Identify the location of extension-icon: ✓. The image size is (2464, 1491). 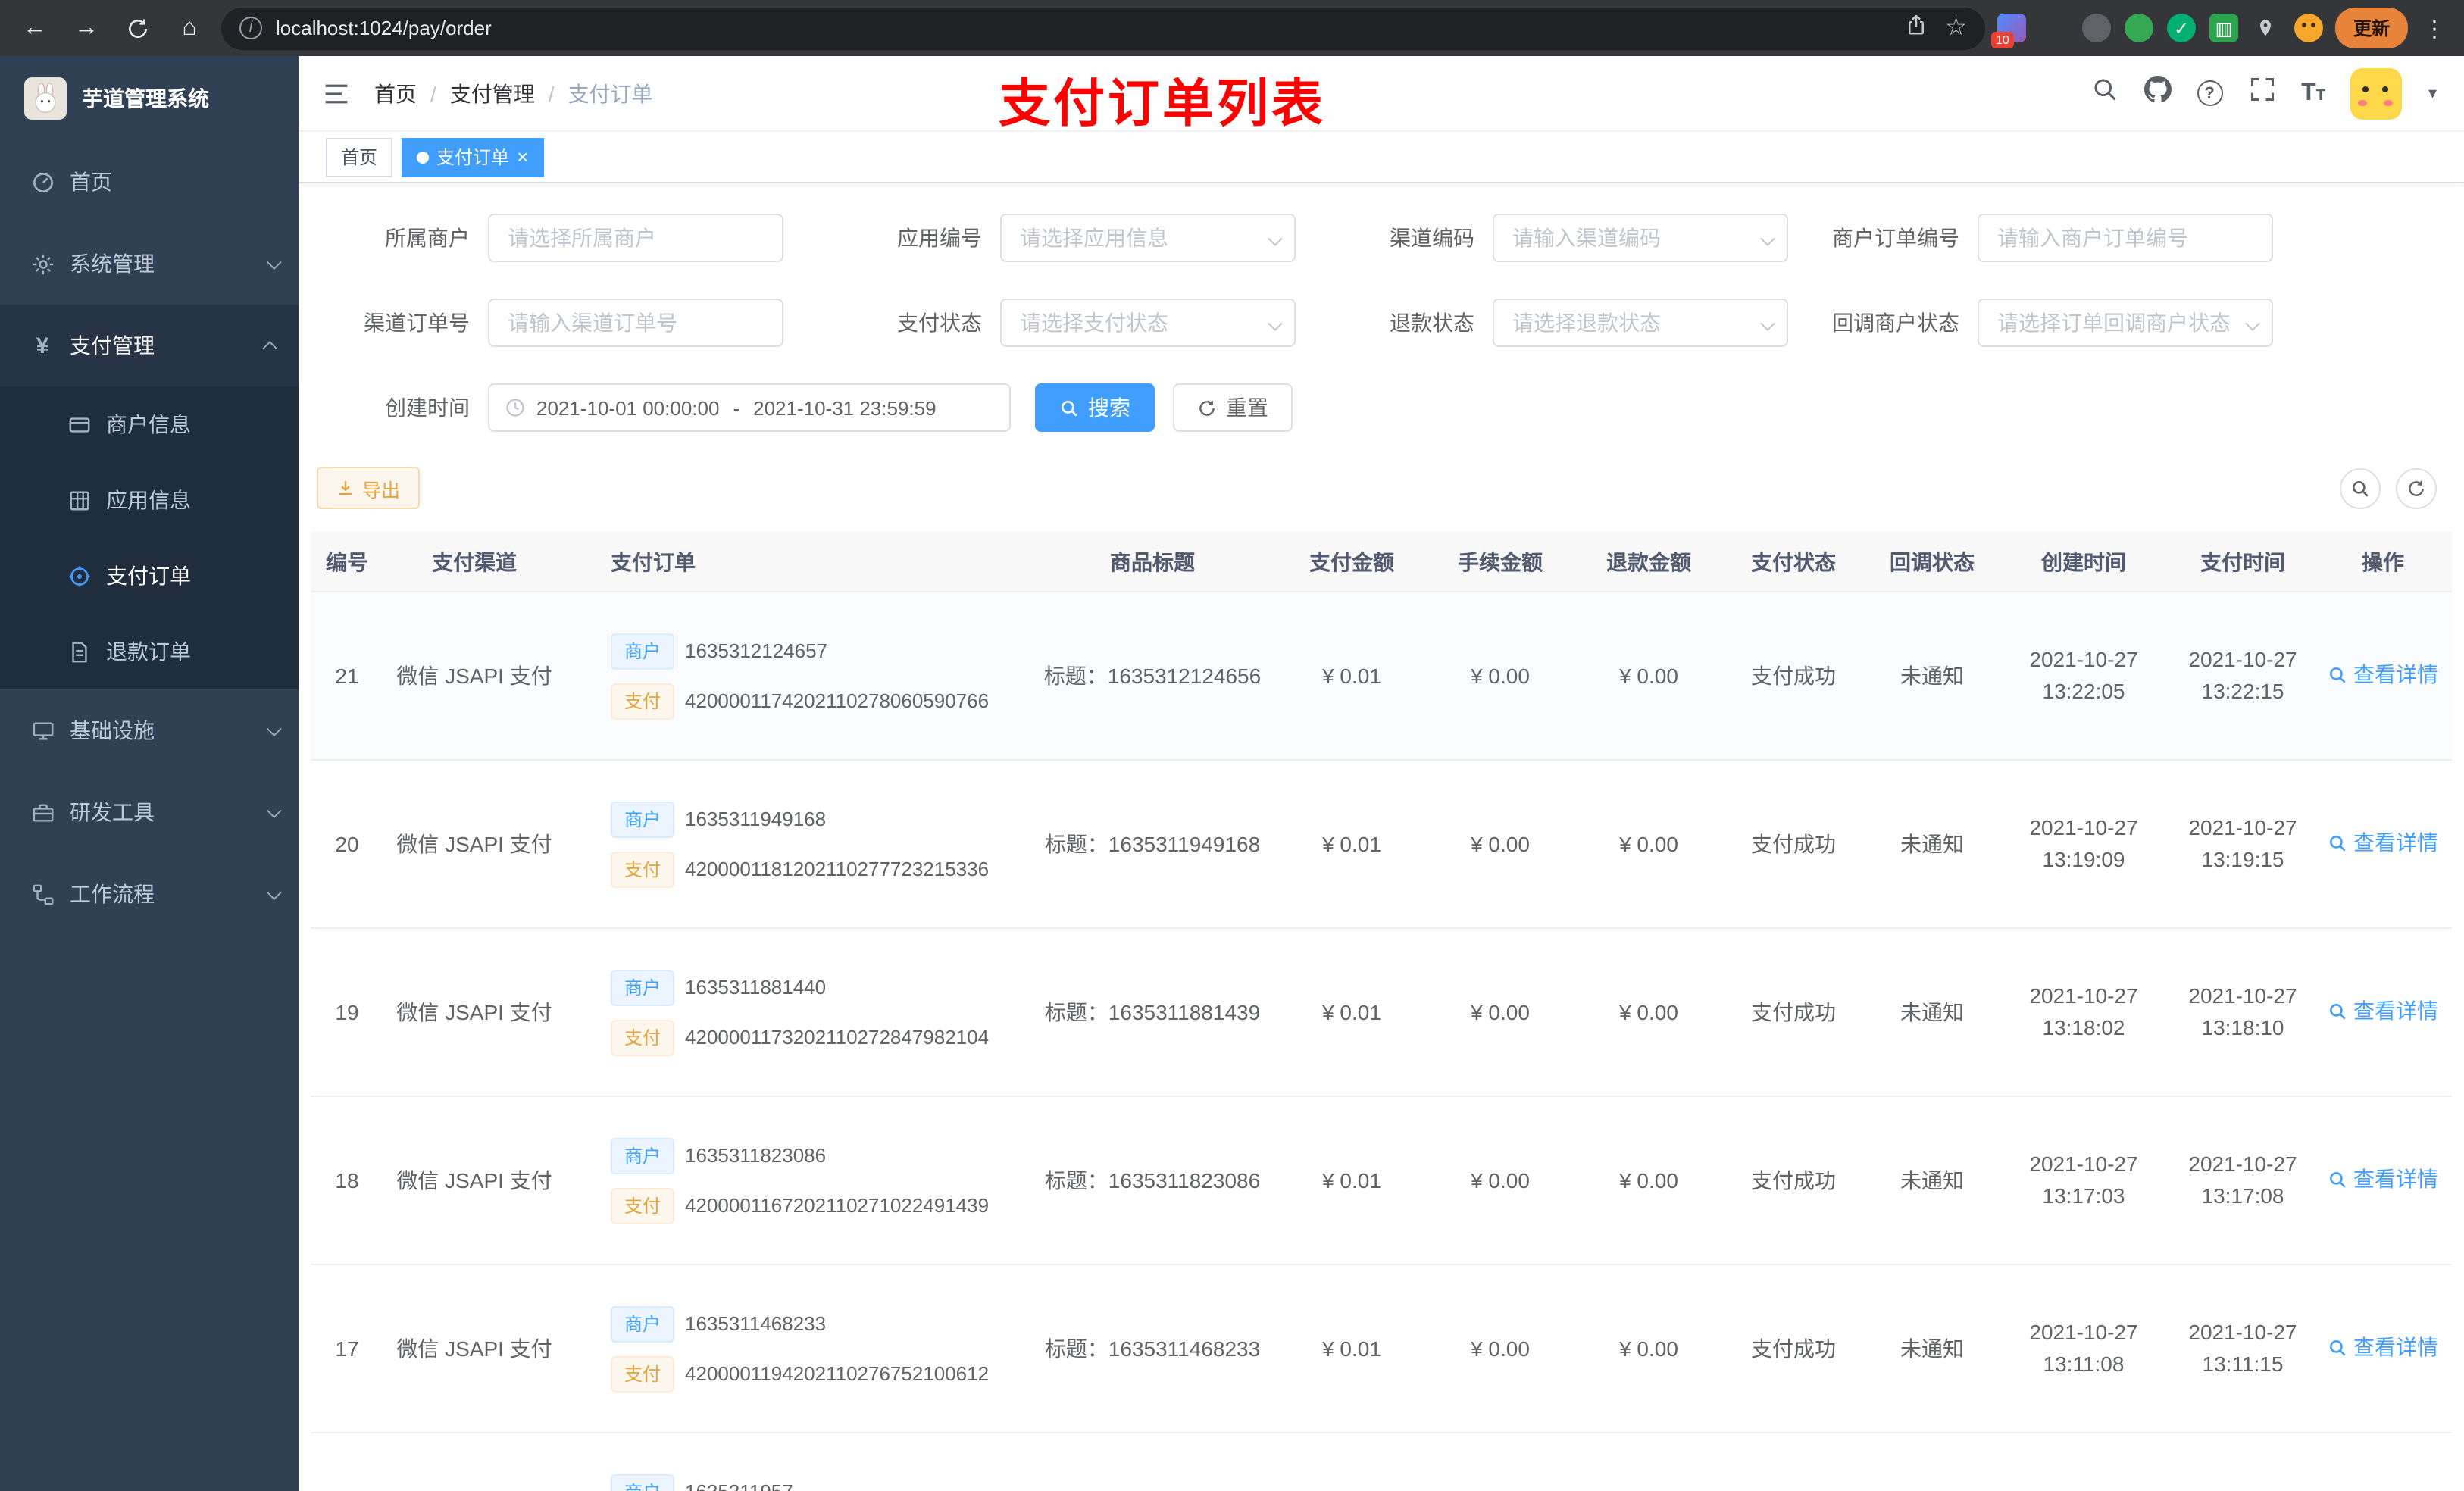
(2181, 28).